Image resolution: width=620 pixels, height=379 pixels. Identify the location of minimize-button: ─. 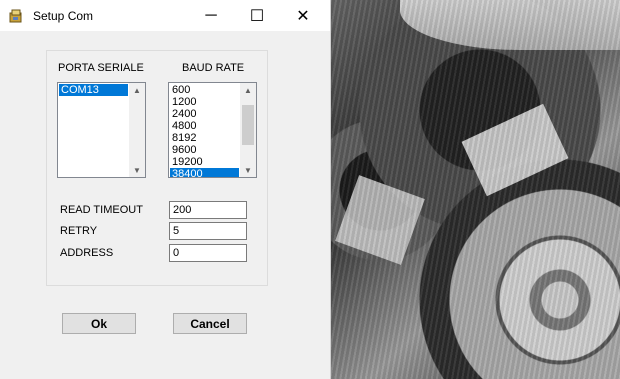
(211, 15).